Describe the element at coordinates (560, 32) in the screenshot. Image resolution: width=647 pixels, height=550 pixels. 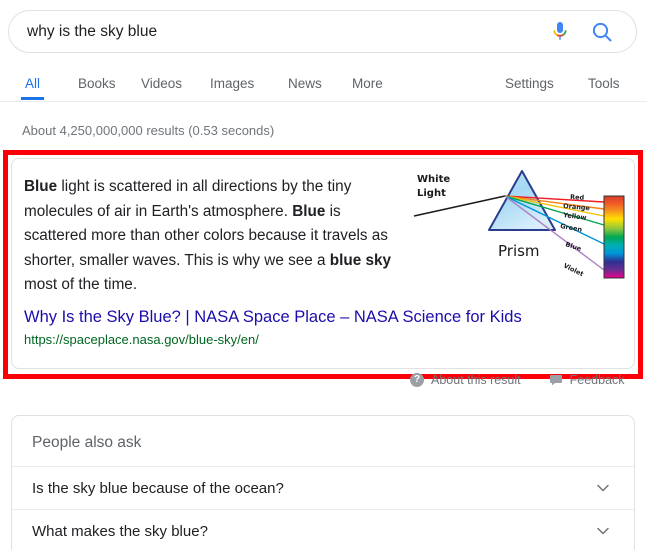
I see `microphone-icon` at that location.